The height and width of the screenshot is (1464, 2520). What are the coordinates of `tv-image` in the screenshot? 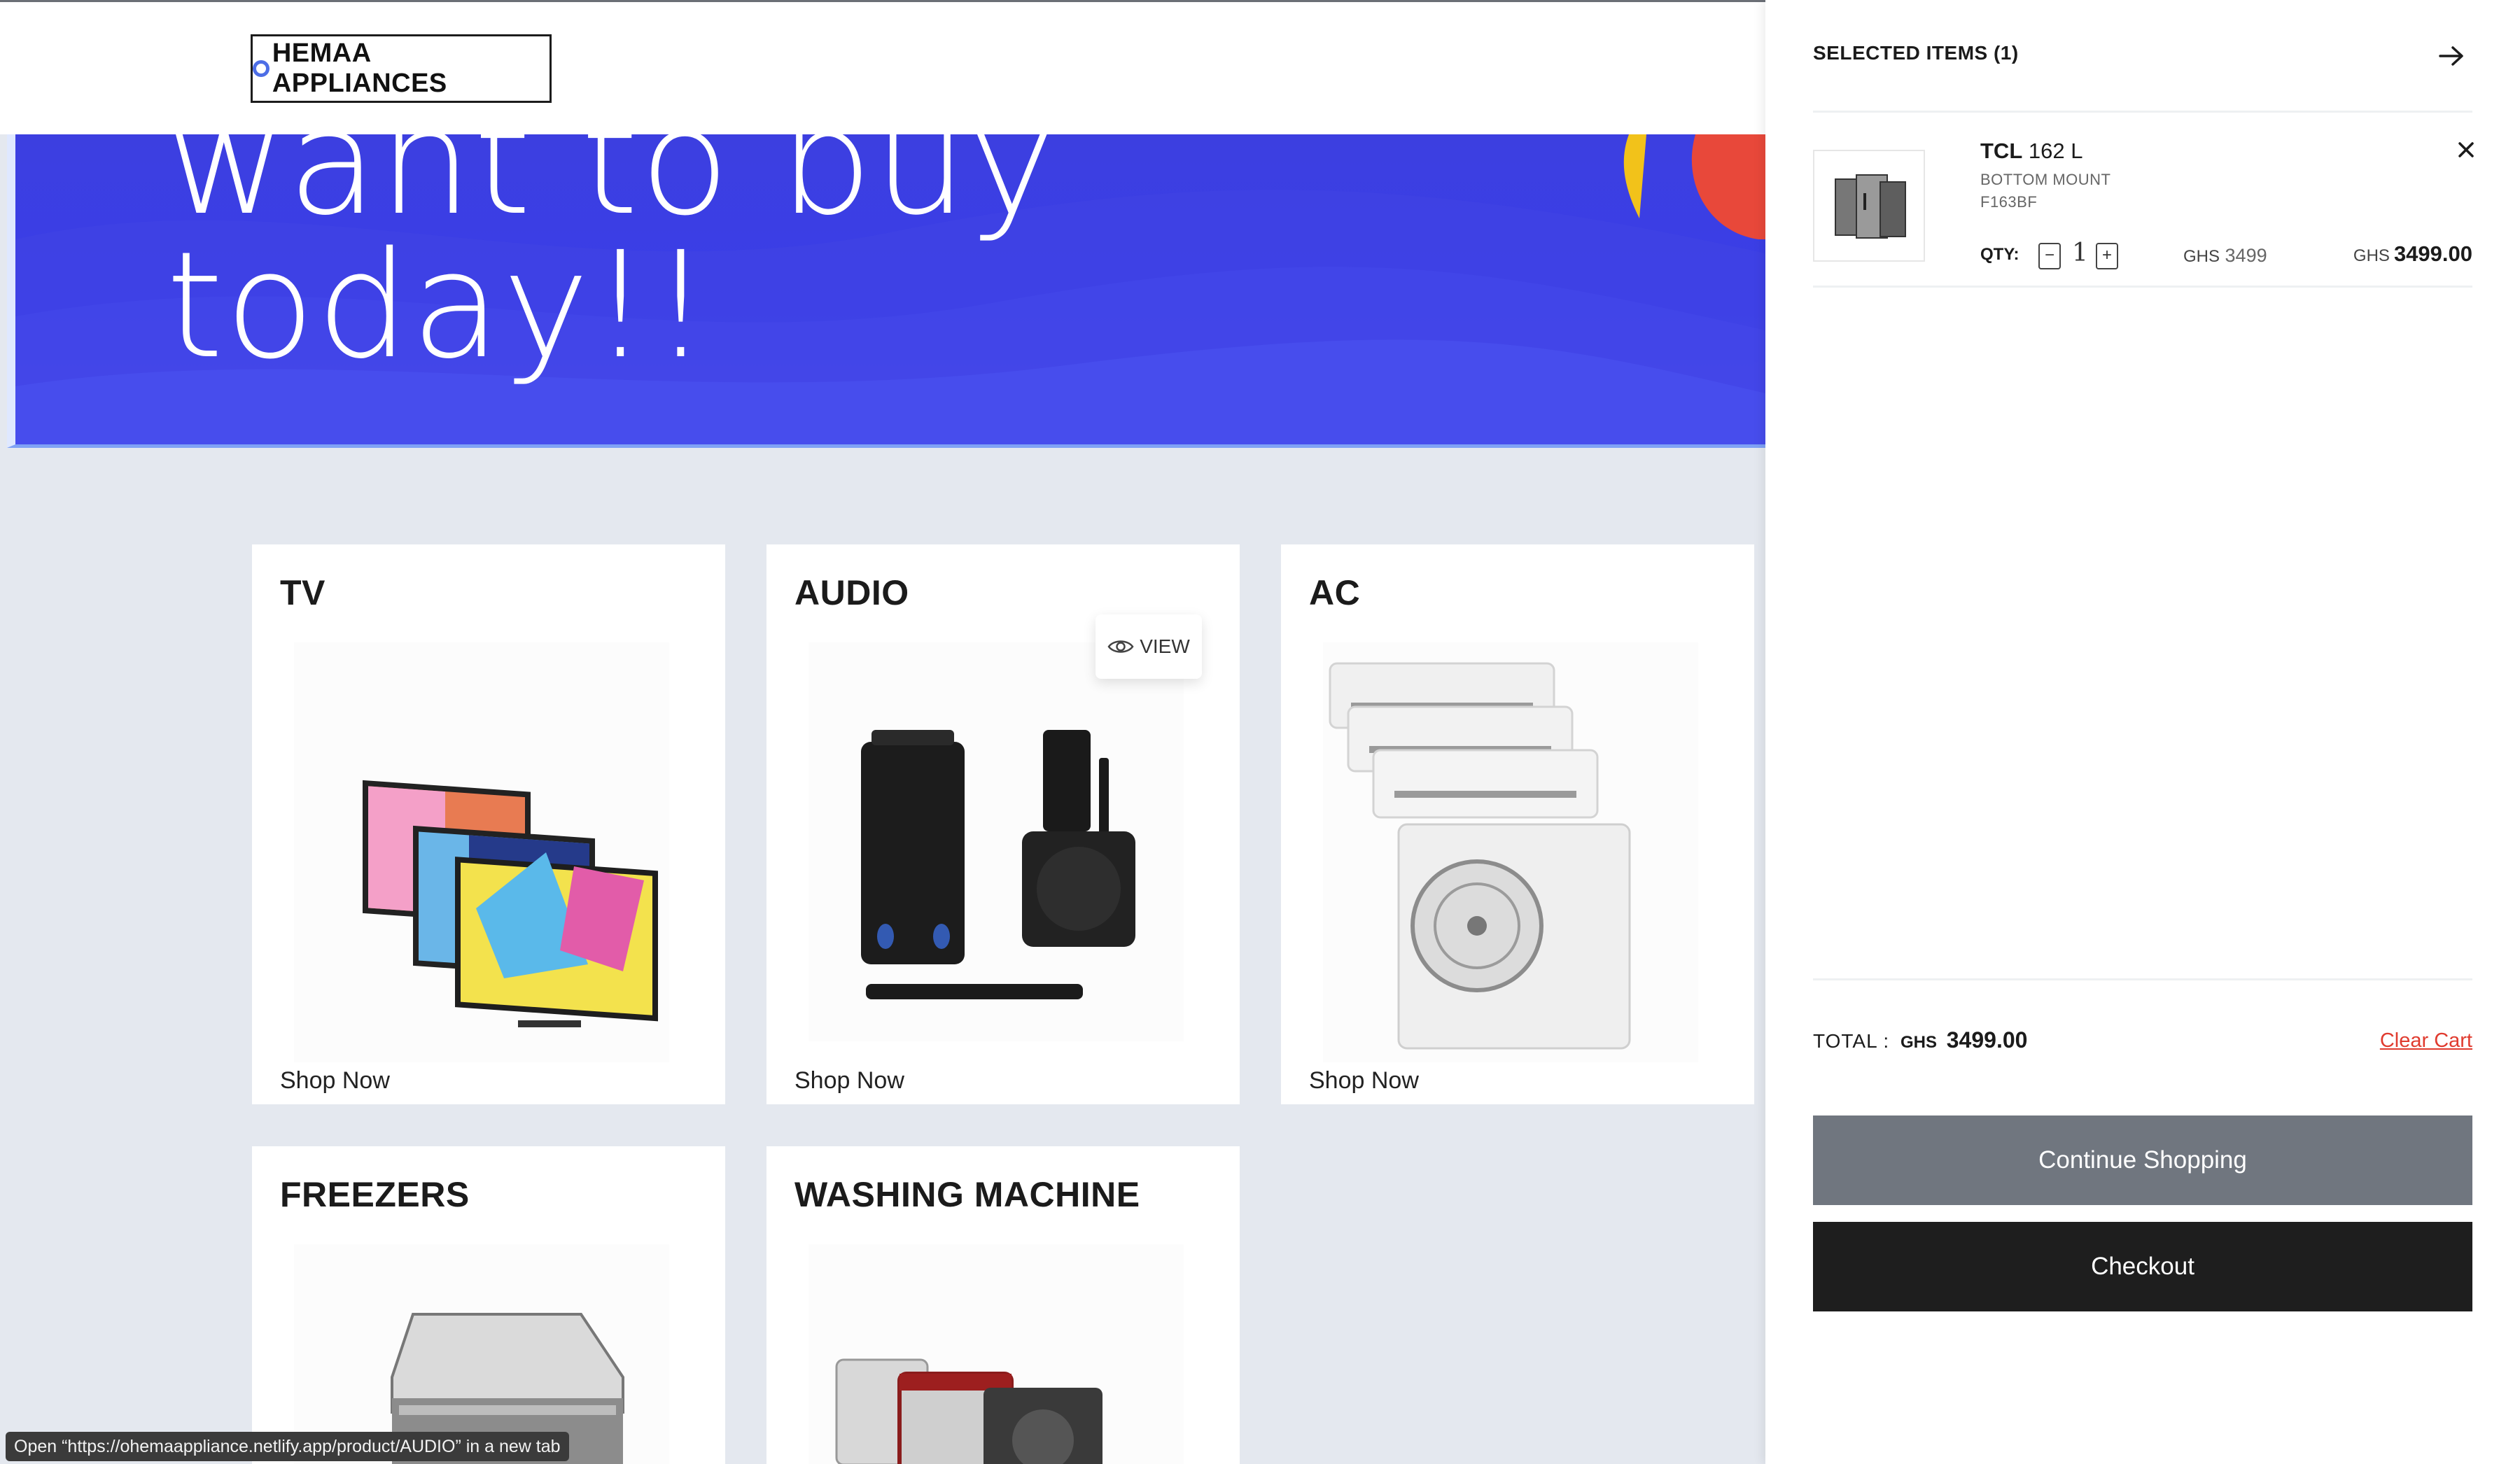 It's located at (481, 852).